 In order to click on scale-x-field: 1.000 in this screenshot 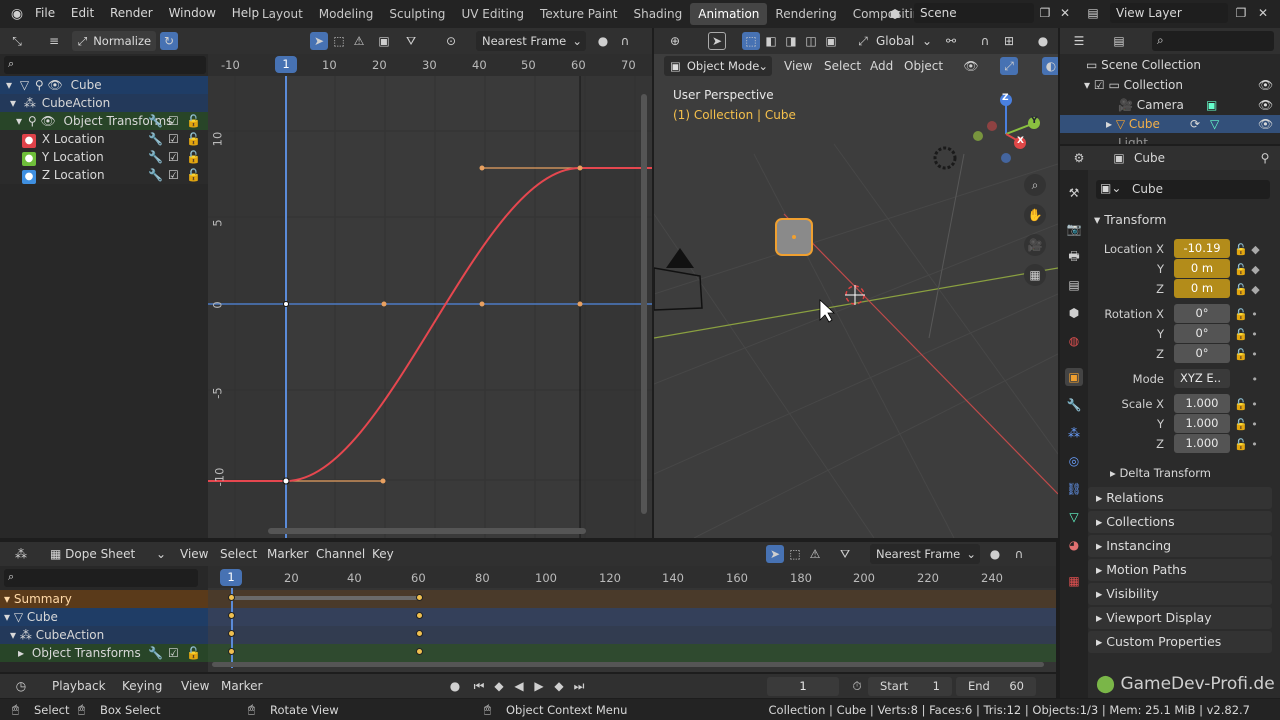, I will do `click(1202, 403)`.